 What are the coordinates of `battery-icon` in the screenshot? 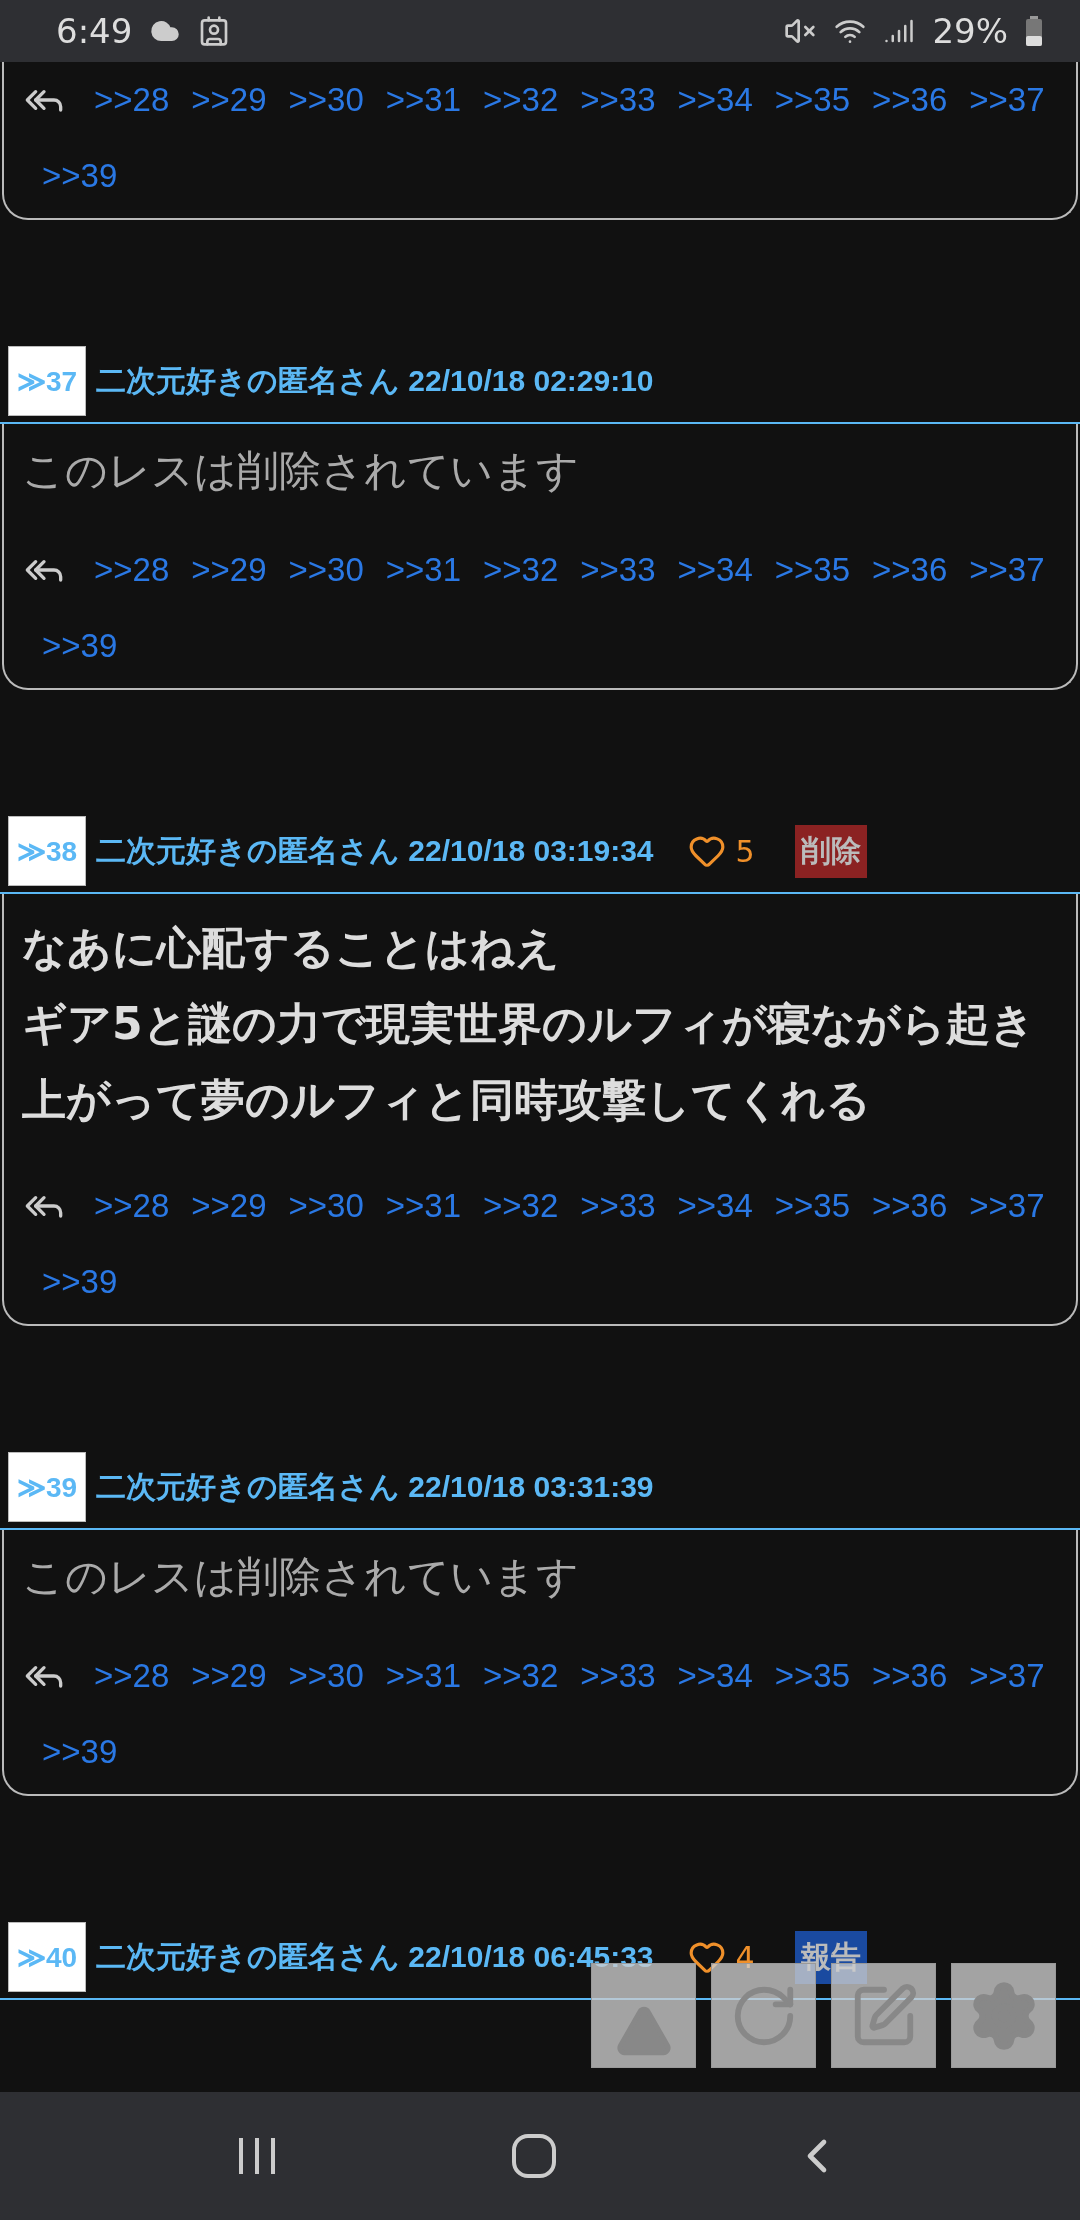 It's located at (1034, 31).